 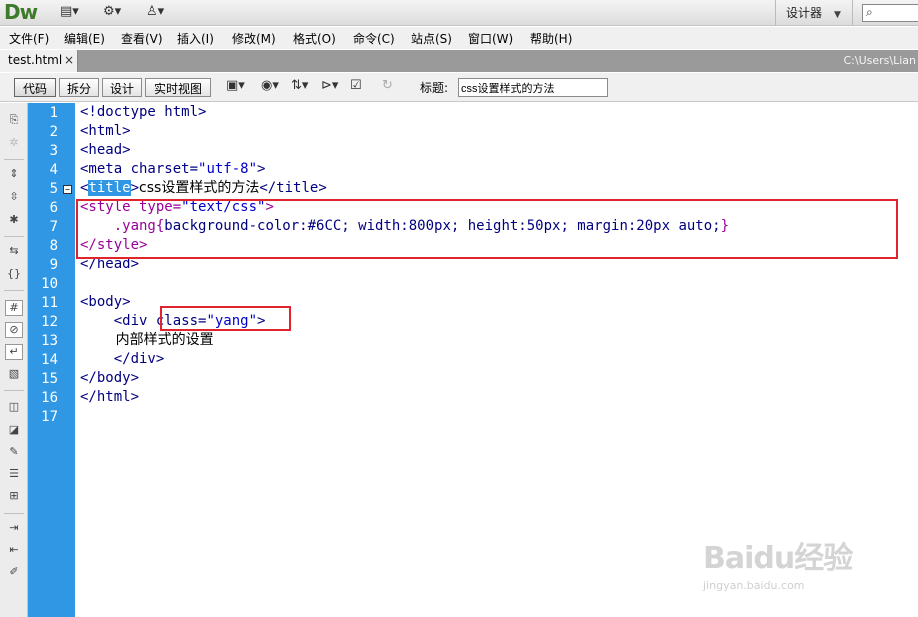 I want to click on line-number: 2, so click(x=53, y=132).